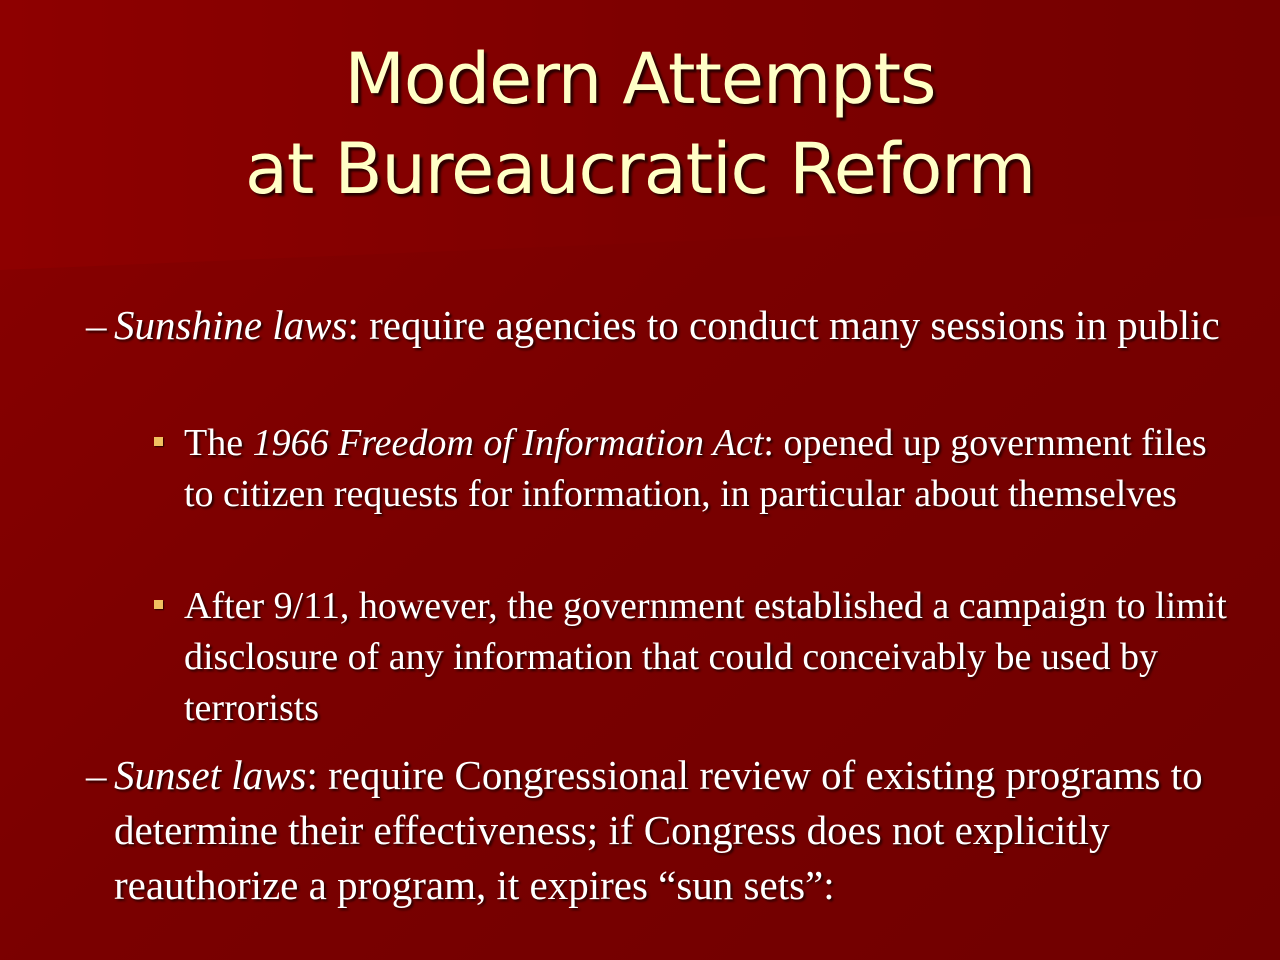 This screenshot has height=960, width=1280. Describe the element at coordinates (640, 79) in the screenshot. I see `slide-title-line-1: Modern Attempts` at that location.